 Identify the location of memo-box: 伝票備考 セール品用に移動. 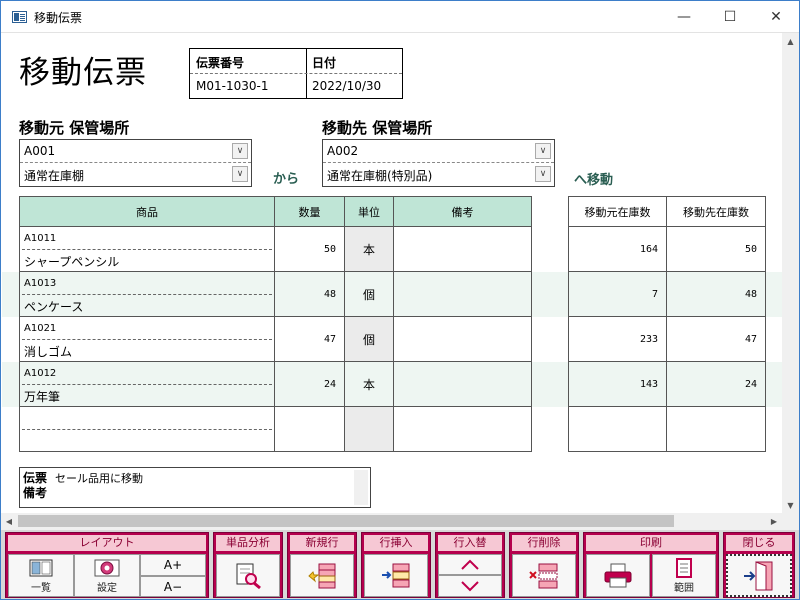
(195, 487).